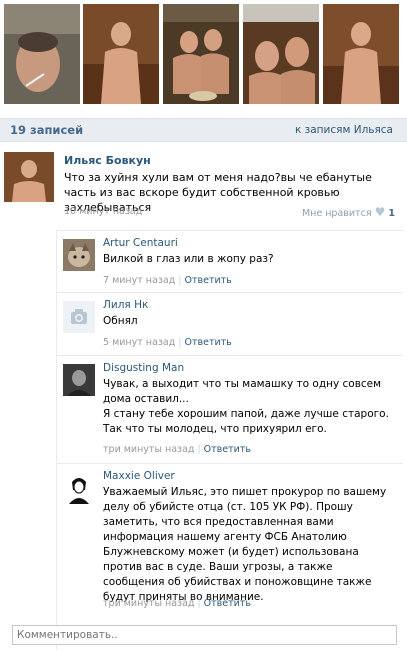 The height and width of the screenshot is (651, 407). What do you see at coordinates (107, 160) in the screenshot?
I see `post-author: Ильяс Бовкун` at bounding box center [107, 160].